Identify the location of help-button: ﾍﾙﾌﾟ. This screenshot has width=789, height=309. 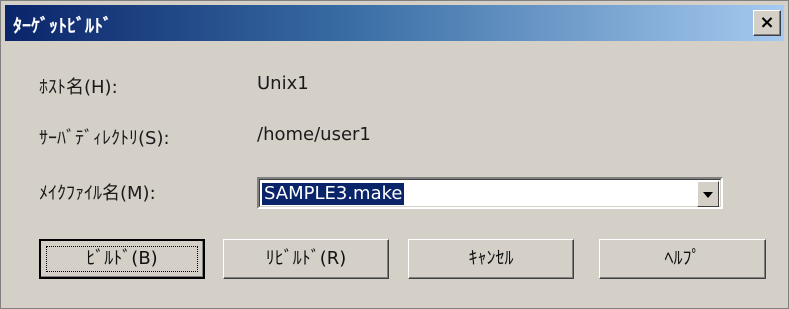
(682, 259).